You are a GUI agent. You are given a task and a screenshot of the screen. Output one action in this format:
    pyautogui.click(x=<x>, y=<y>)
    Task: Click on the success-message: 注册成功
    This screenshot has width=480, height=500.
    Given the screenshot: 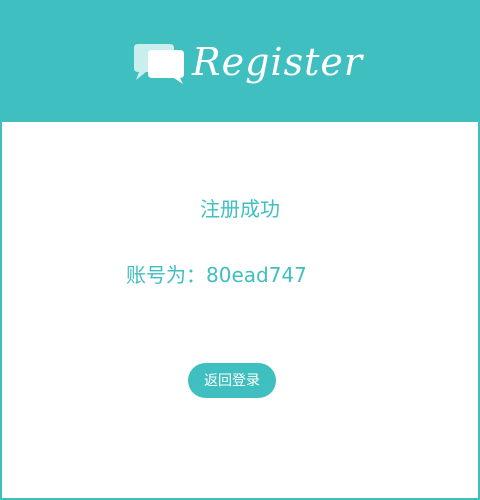 What is the action you would take?
    pyautogui.click(x=240, y=209)
    